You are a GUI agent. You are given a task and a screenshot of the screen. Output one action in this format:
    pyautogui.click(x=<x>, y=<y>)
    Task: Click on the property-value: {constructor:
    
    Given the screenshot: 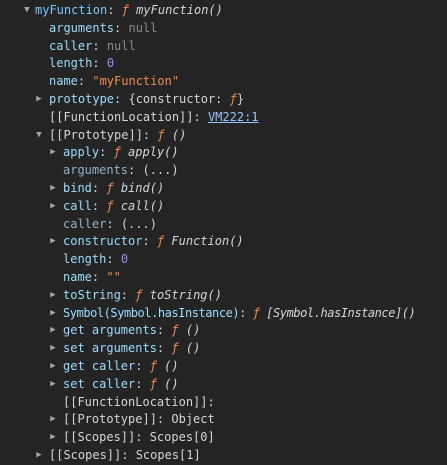 What is the action you would take?
    pyautogui.click(x=179, y=98)
    